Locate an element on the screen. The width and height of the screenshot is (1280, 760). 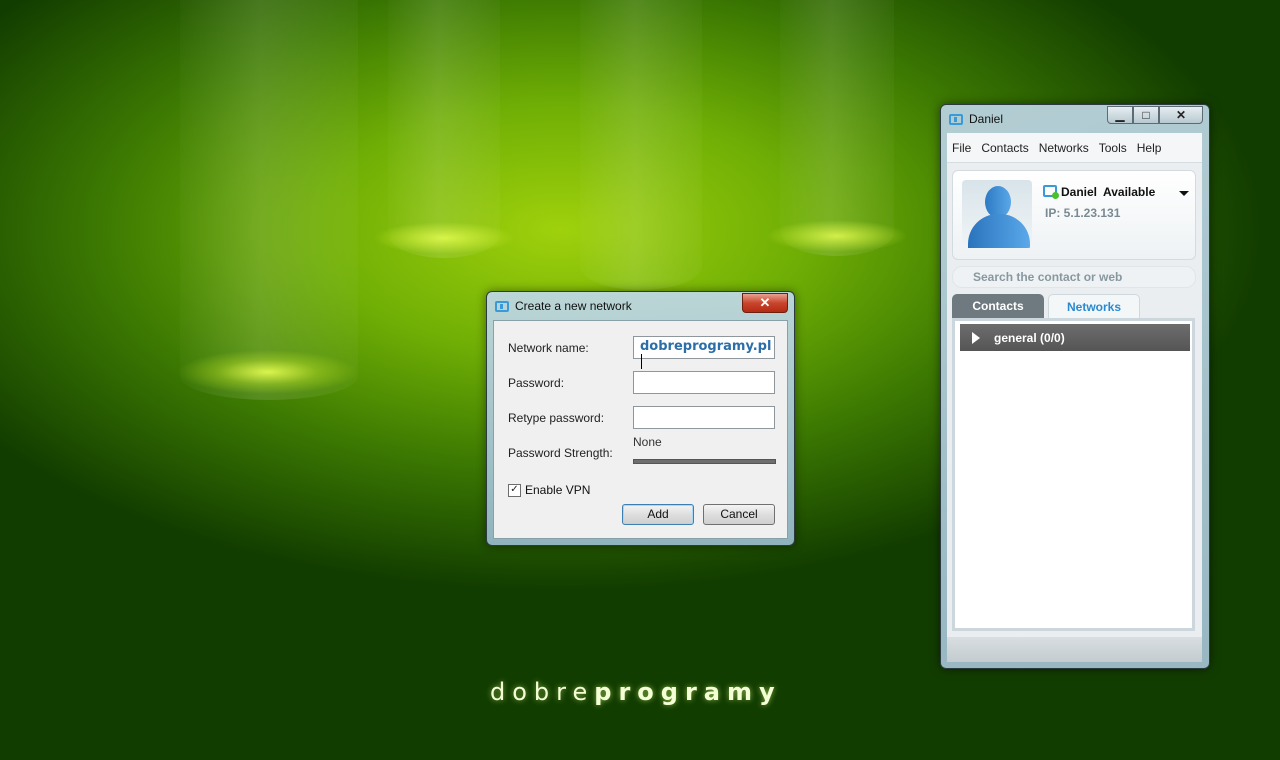
network-name-label: Network name: is located at coordinates (548, 348).